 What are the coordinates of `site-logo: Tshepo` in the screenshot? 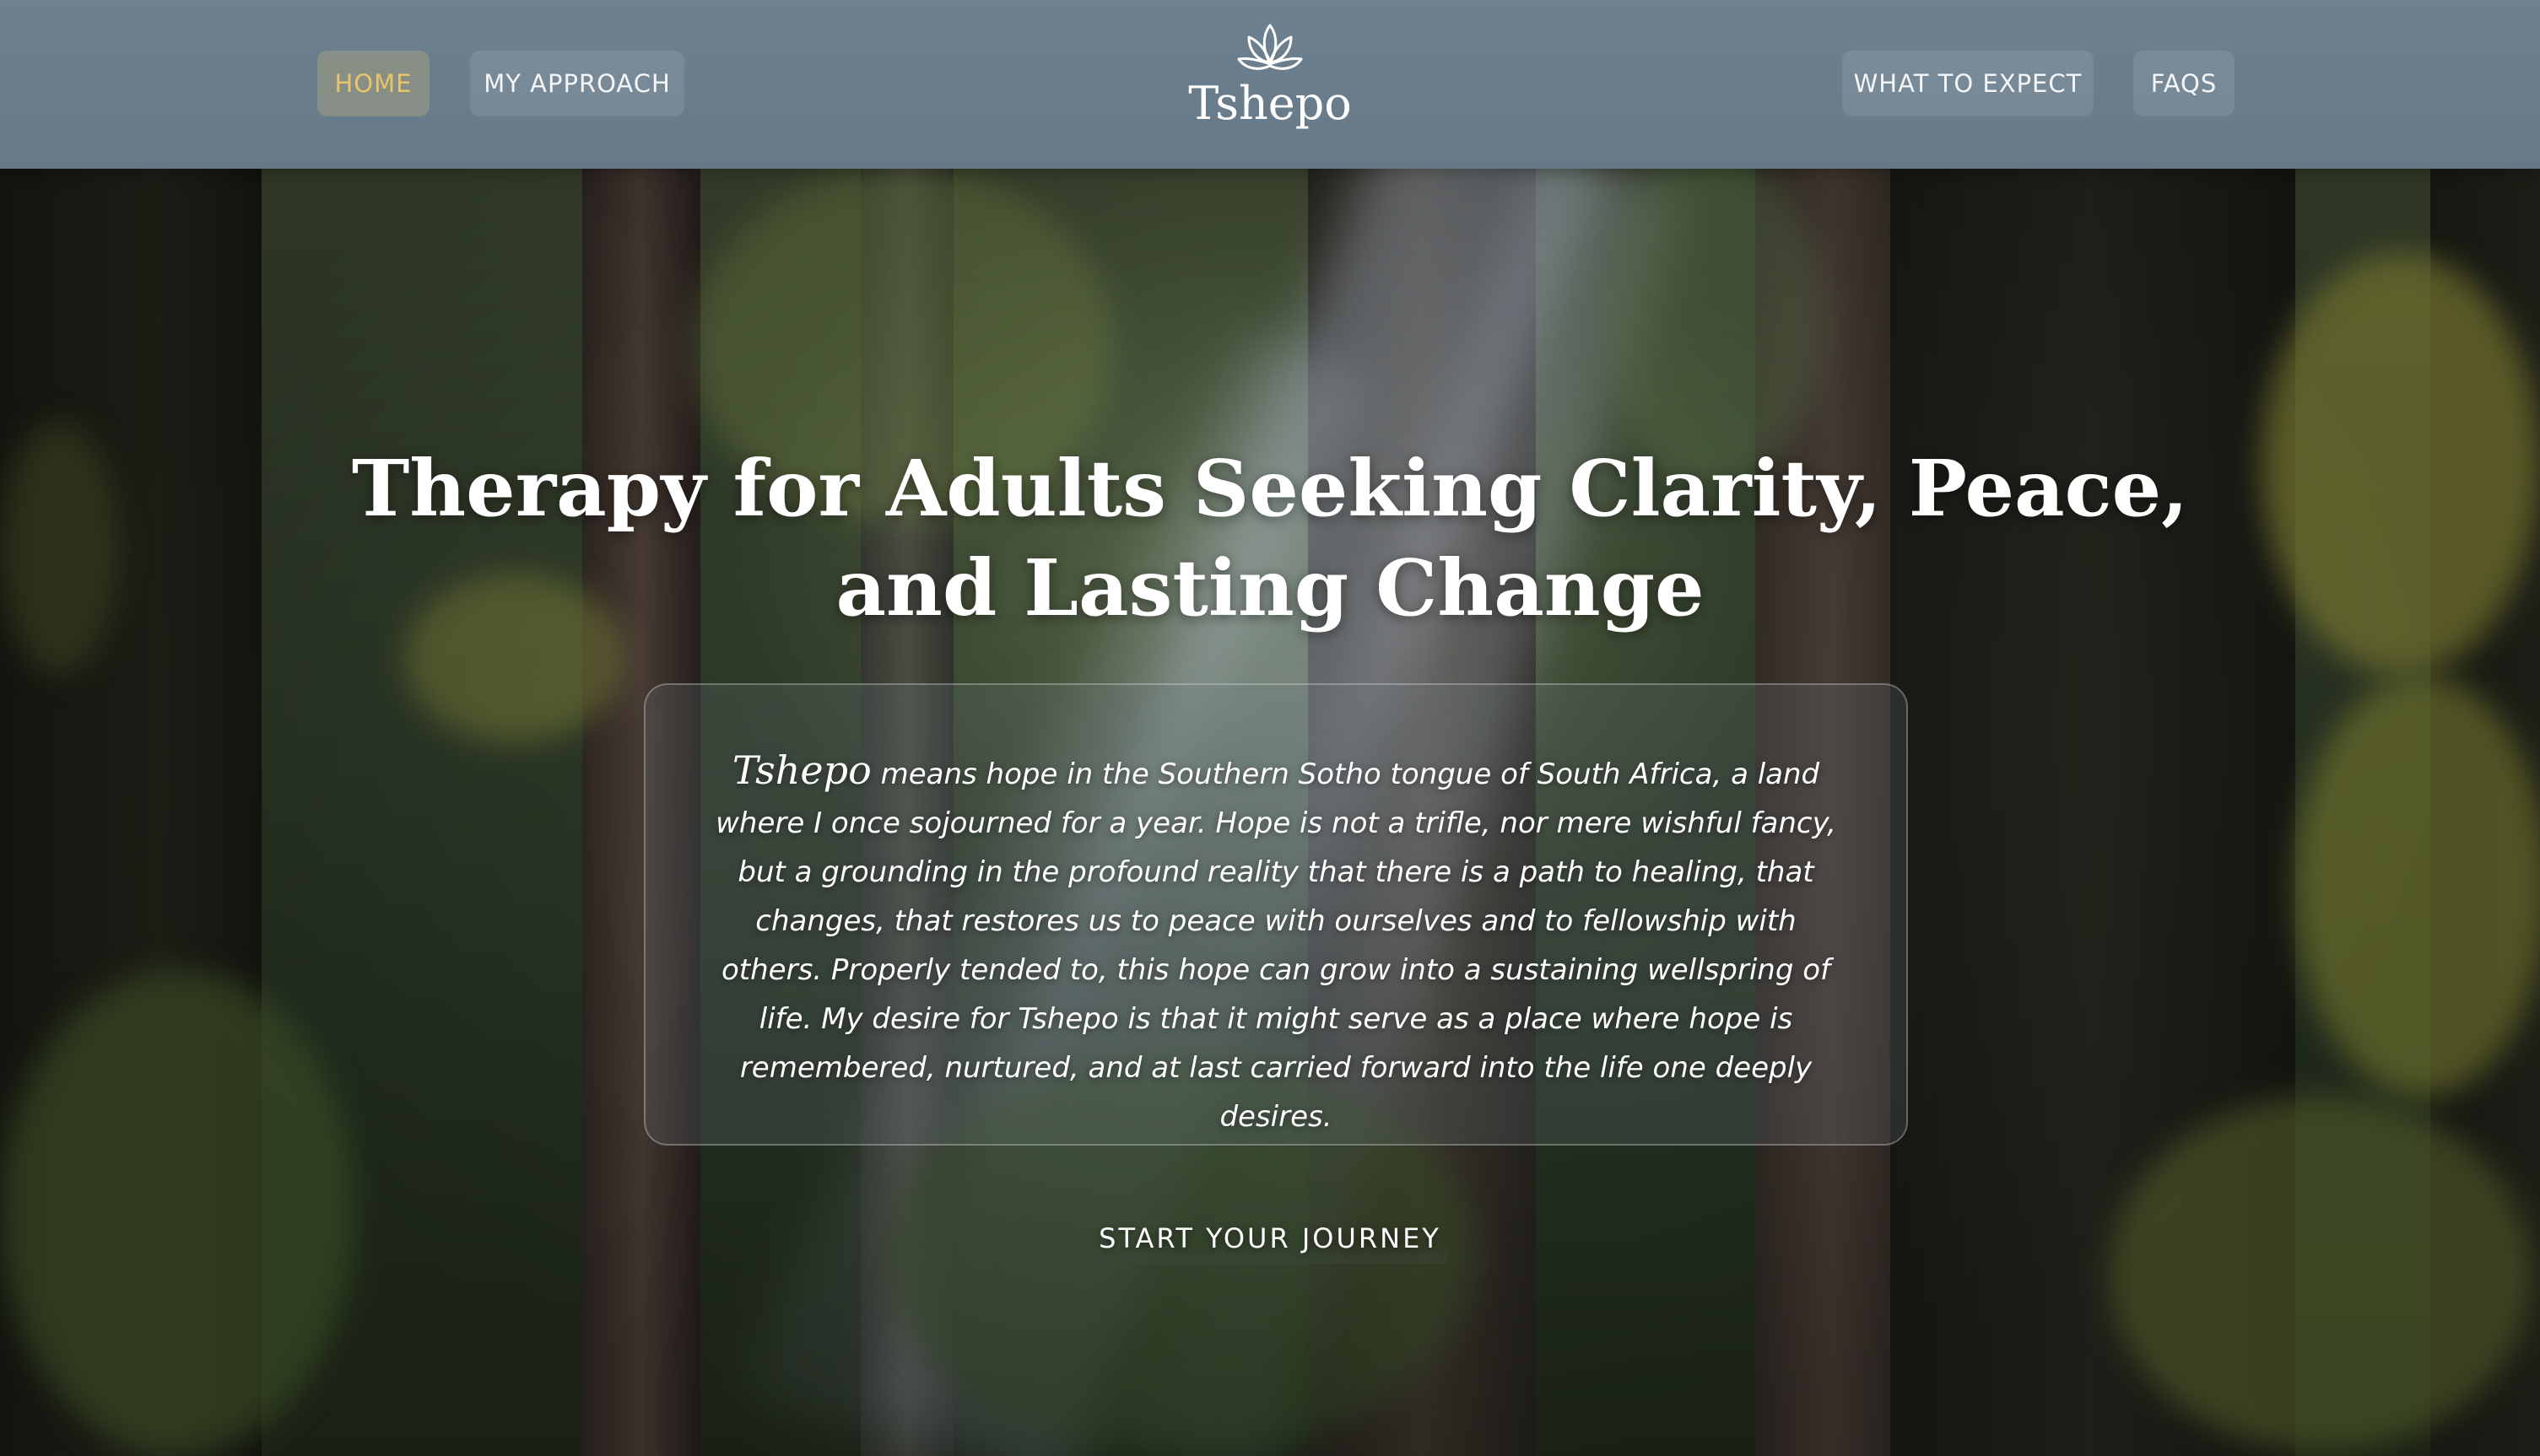 It's located at (1270, 78).